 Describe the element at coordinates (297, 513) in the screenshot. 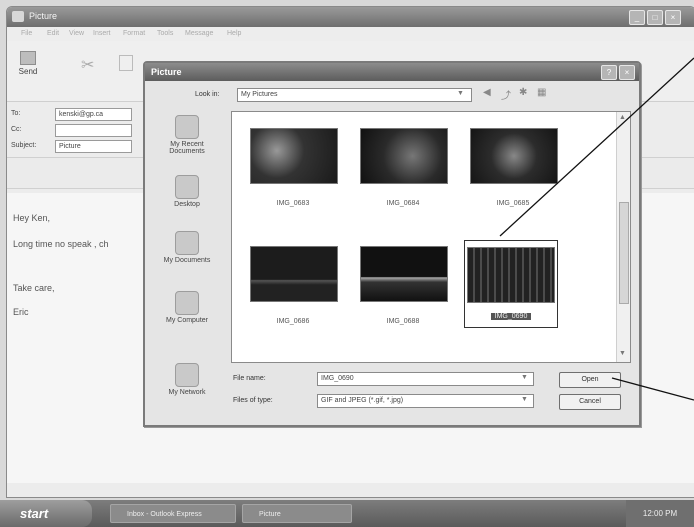

I see `task-picture: Picture` at that location.